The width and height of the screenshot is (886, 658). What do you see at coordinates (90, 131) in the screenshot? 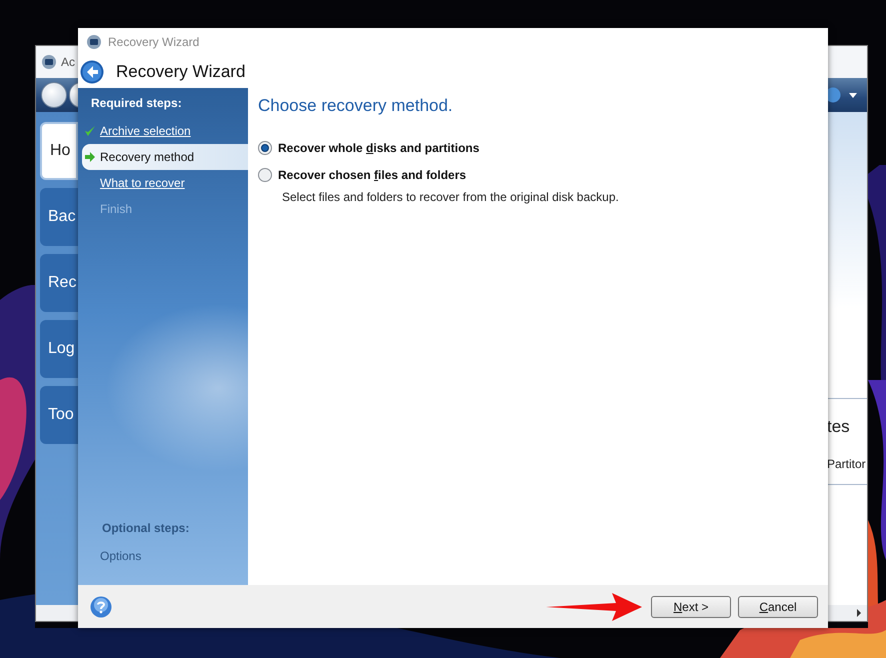
I see `check-icon` at bounding box center [90, 131].